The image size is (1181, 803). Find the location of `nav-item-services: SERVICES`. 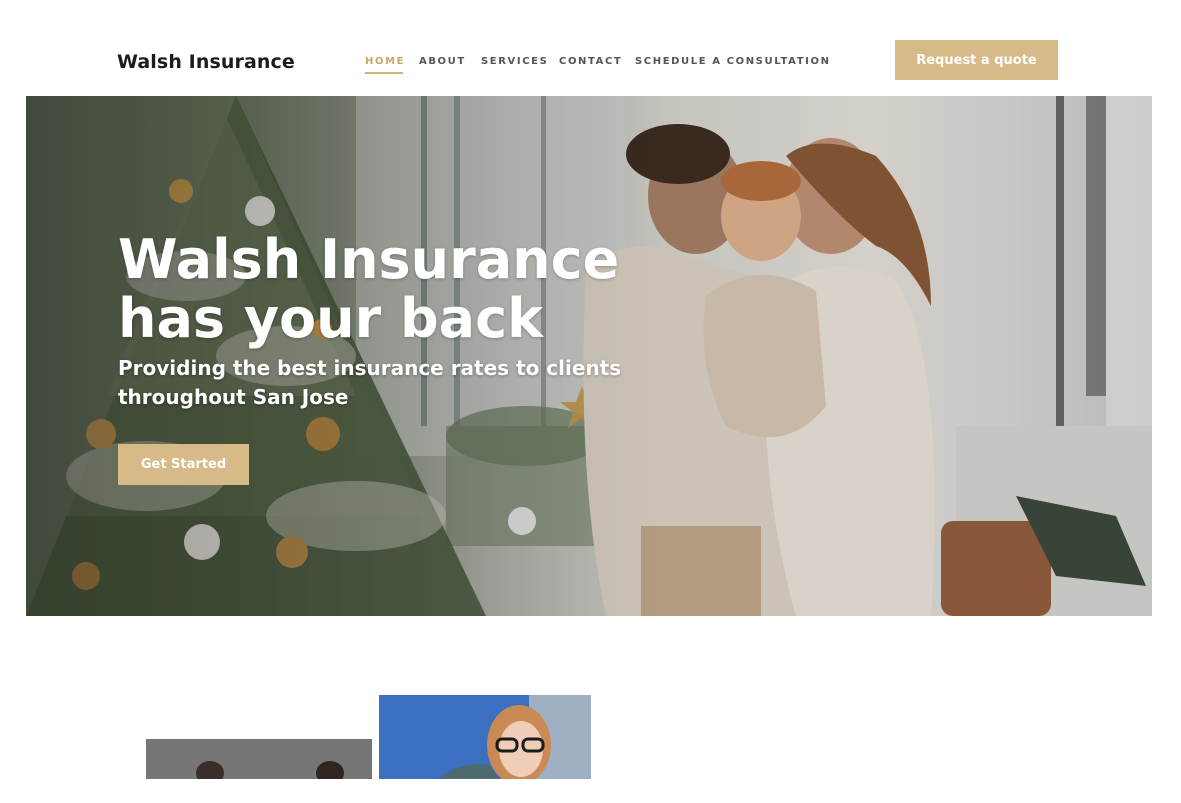

nav-item-services: SERVICES is located at coordinates (514, 61).